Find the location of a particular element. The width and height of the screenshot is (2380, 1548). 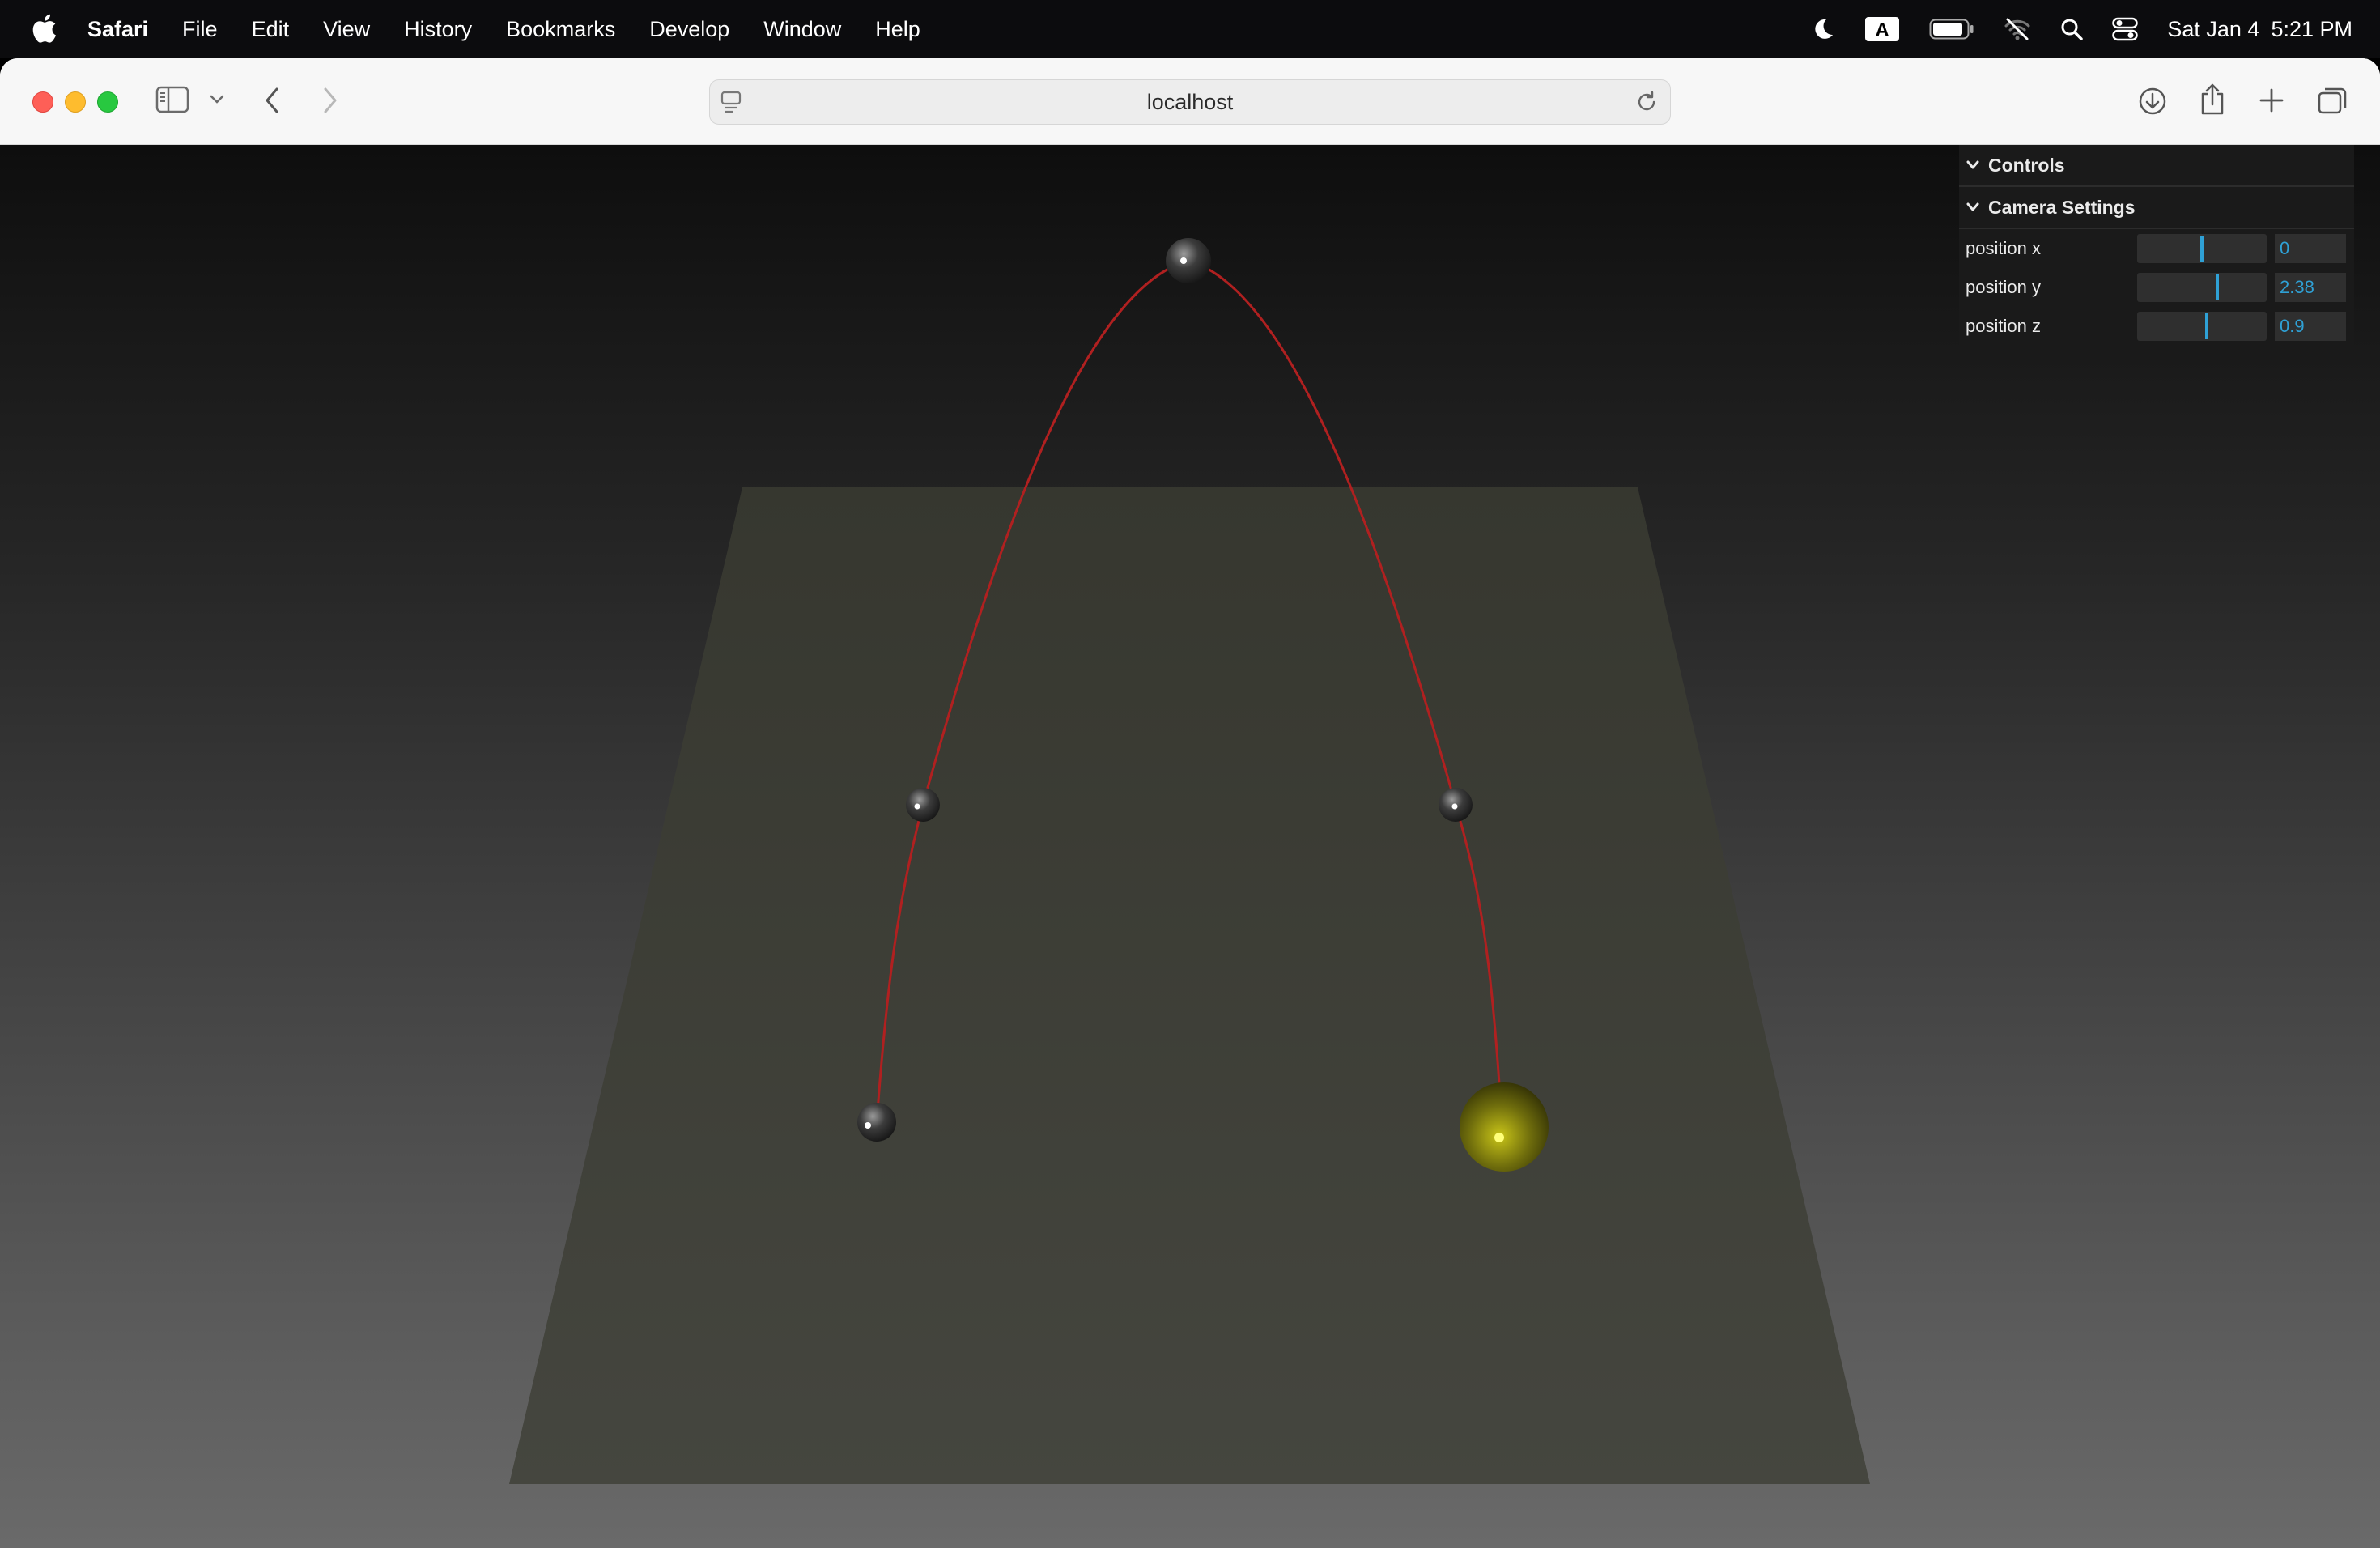

menu-help: Help is located at coordinates (898, 29).